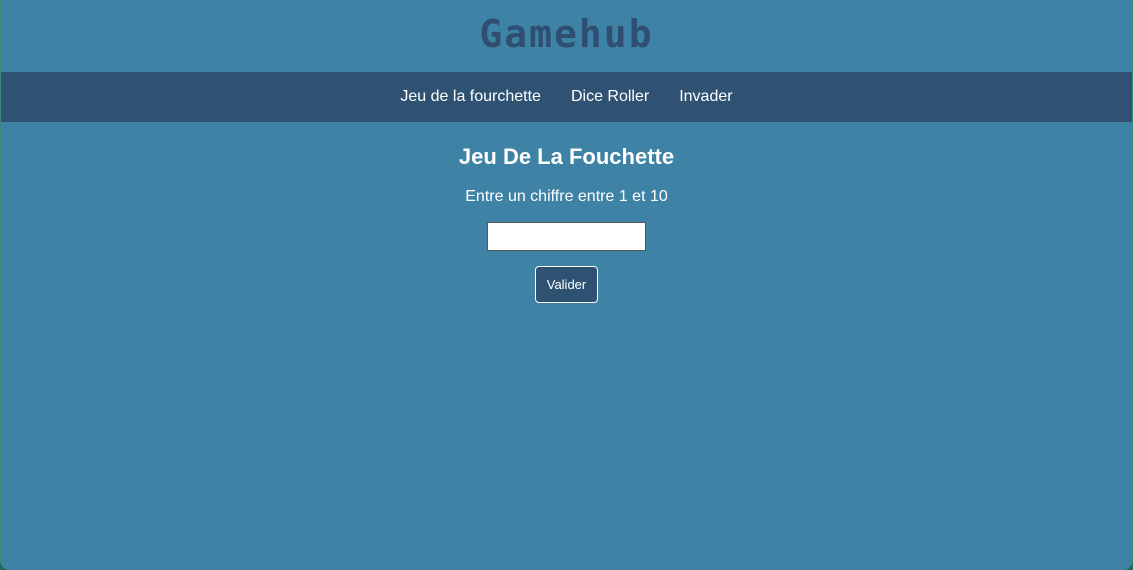 This screenshot has width=1133, height=570. I want to click on main-nav: Jeu de la fourchette Dice Roller Invader, so click(566, 97).